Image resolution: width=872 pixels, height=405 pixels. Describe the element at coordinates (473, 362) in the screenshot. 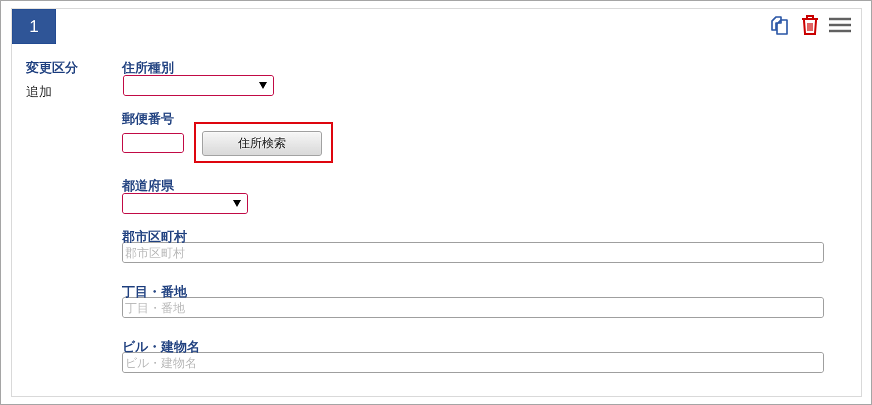

I see `input-field: ビル・建物名` at that location.